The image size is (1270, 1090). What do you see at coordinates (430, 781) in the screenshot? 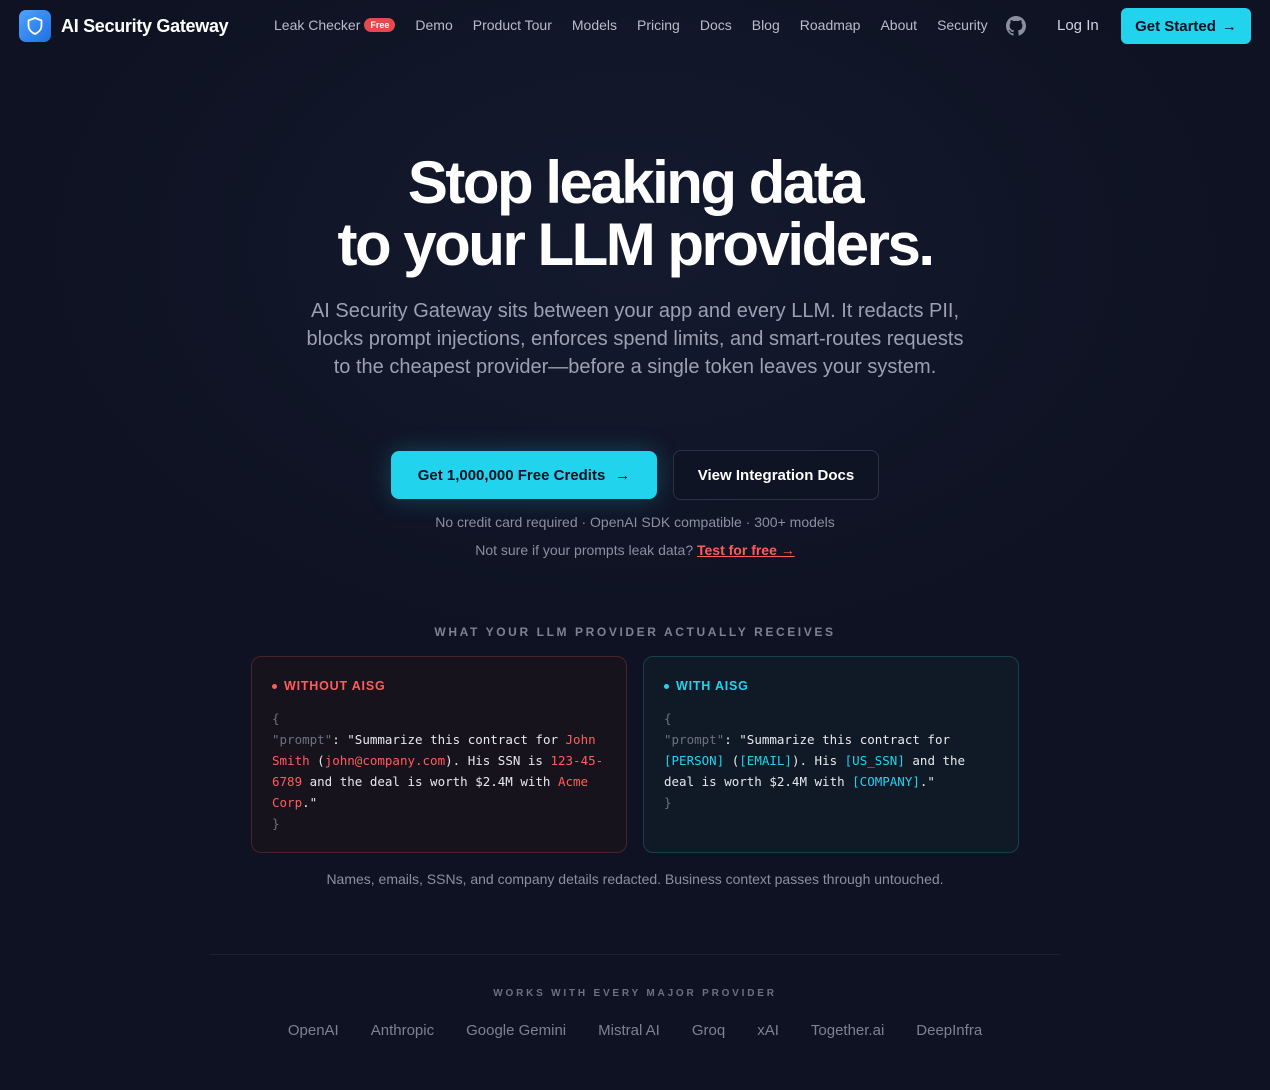
I see `code-text: and the deal is worth $2.4M with` at bounding box center [430, 781].